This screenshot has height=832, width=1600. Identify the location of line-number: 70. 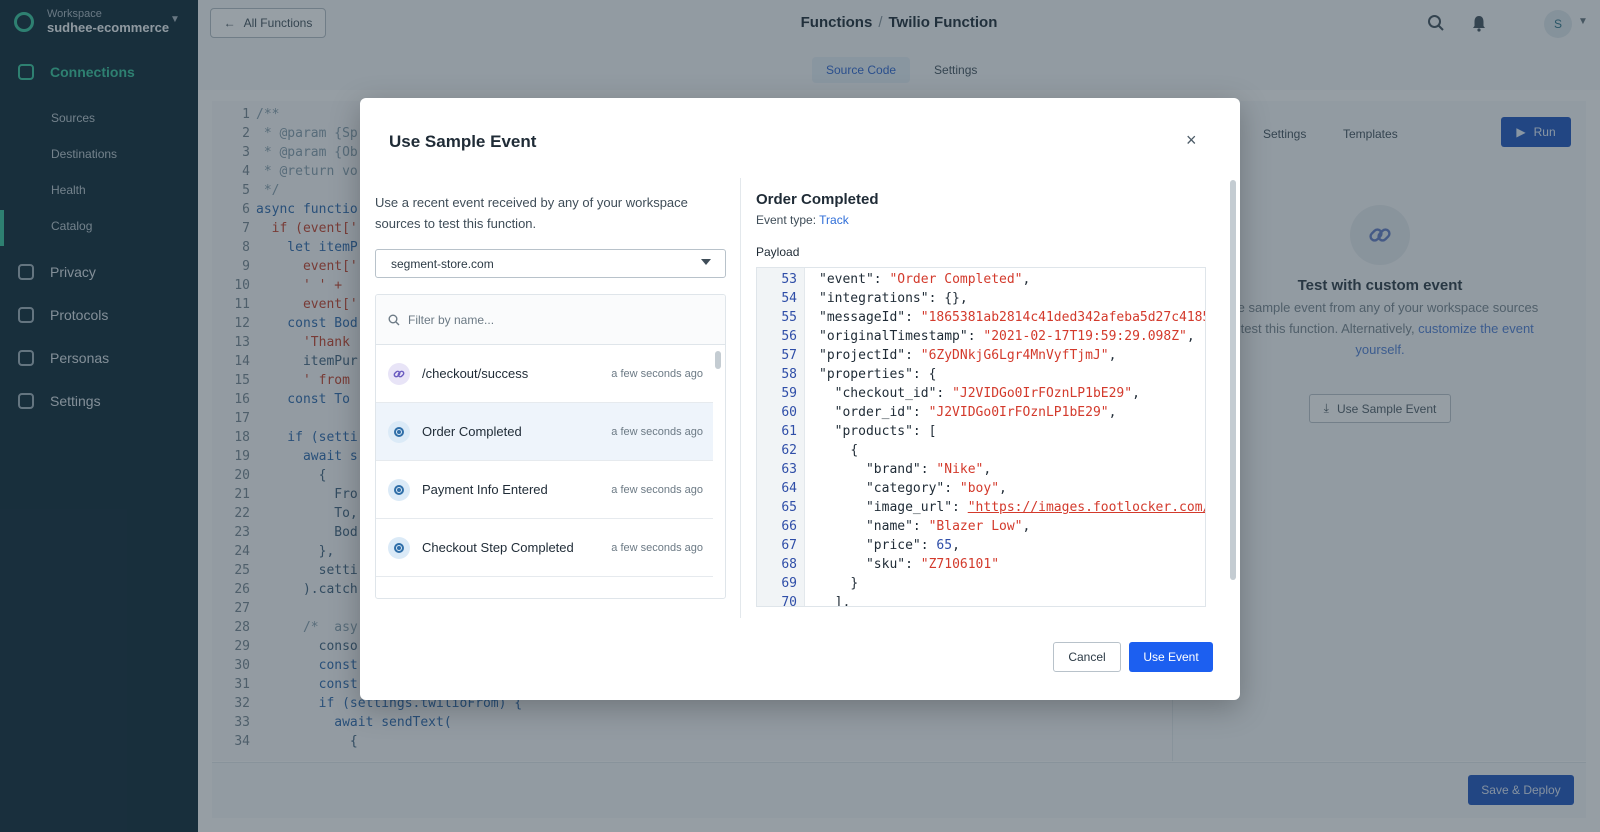
(789, 601).